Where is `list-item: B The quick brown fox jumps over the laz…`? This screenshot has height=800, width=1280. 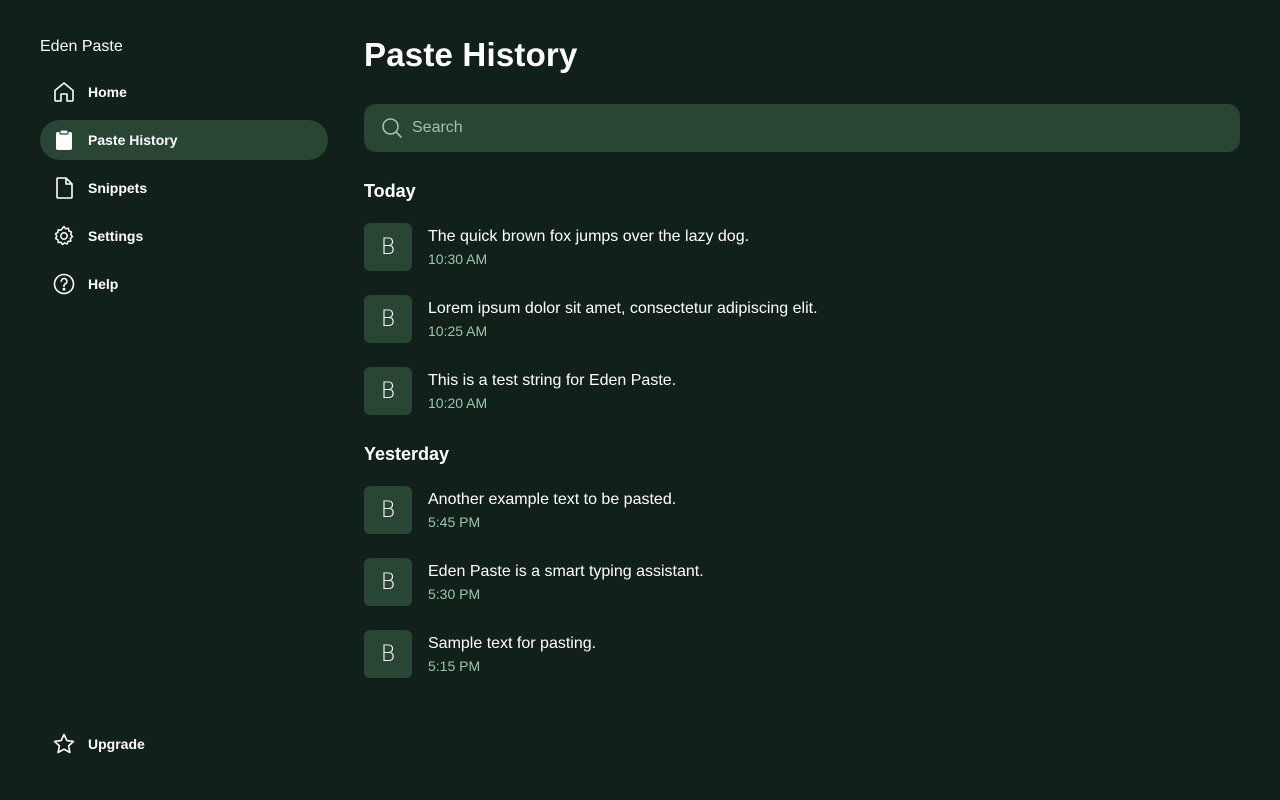 list-item: B The quick brown fox jumps over the laz… is located at coordinates (802, 247).